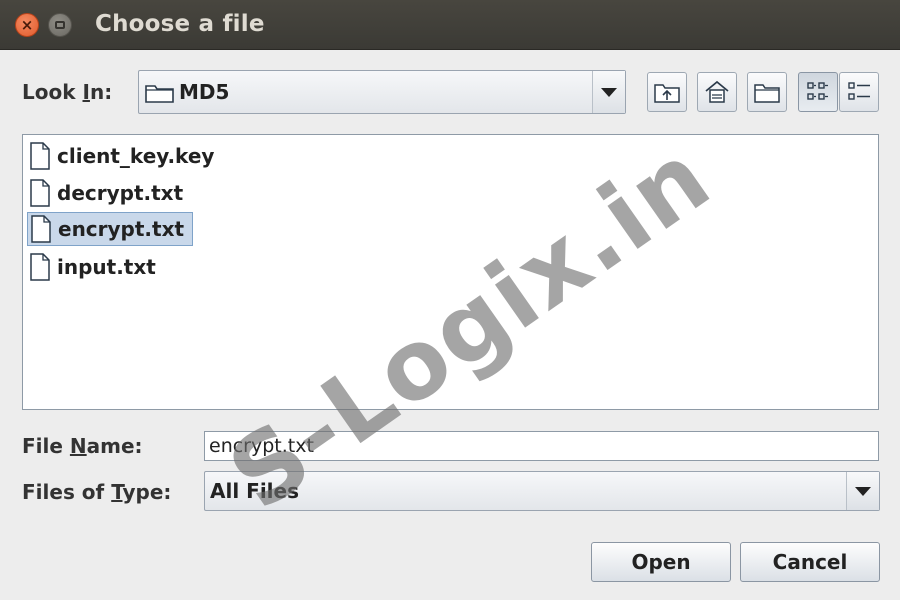  What do you see at coordinates (67, 92) in the screenshot?
I see `look-in-label: Look In:` at bounding box center [67, 92].